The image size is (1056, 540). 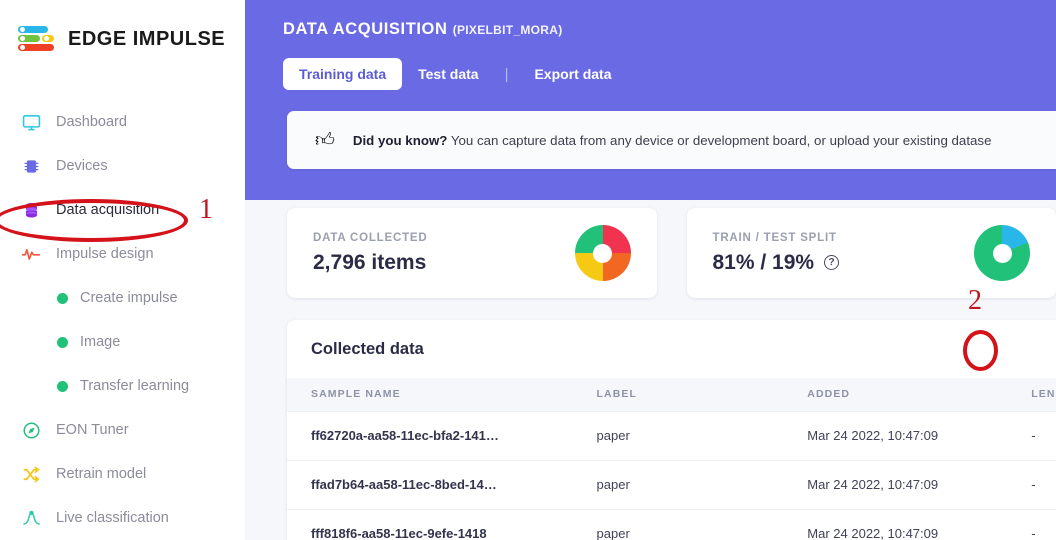 I want to click on sidebar-item-label: Create impulse, so click(x=129, y=298).